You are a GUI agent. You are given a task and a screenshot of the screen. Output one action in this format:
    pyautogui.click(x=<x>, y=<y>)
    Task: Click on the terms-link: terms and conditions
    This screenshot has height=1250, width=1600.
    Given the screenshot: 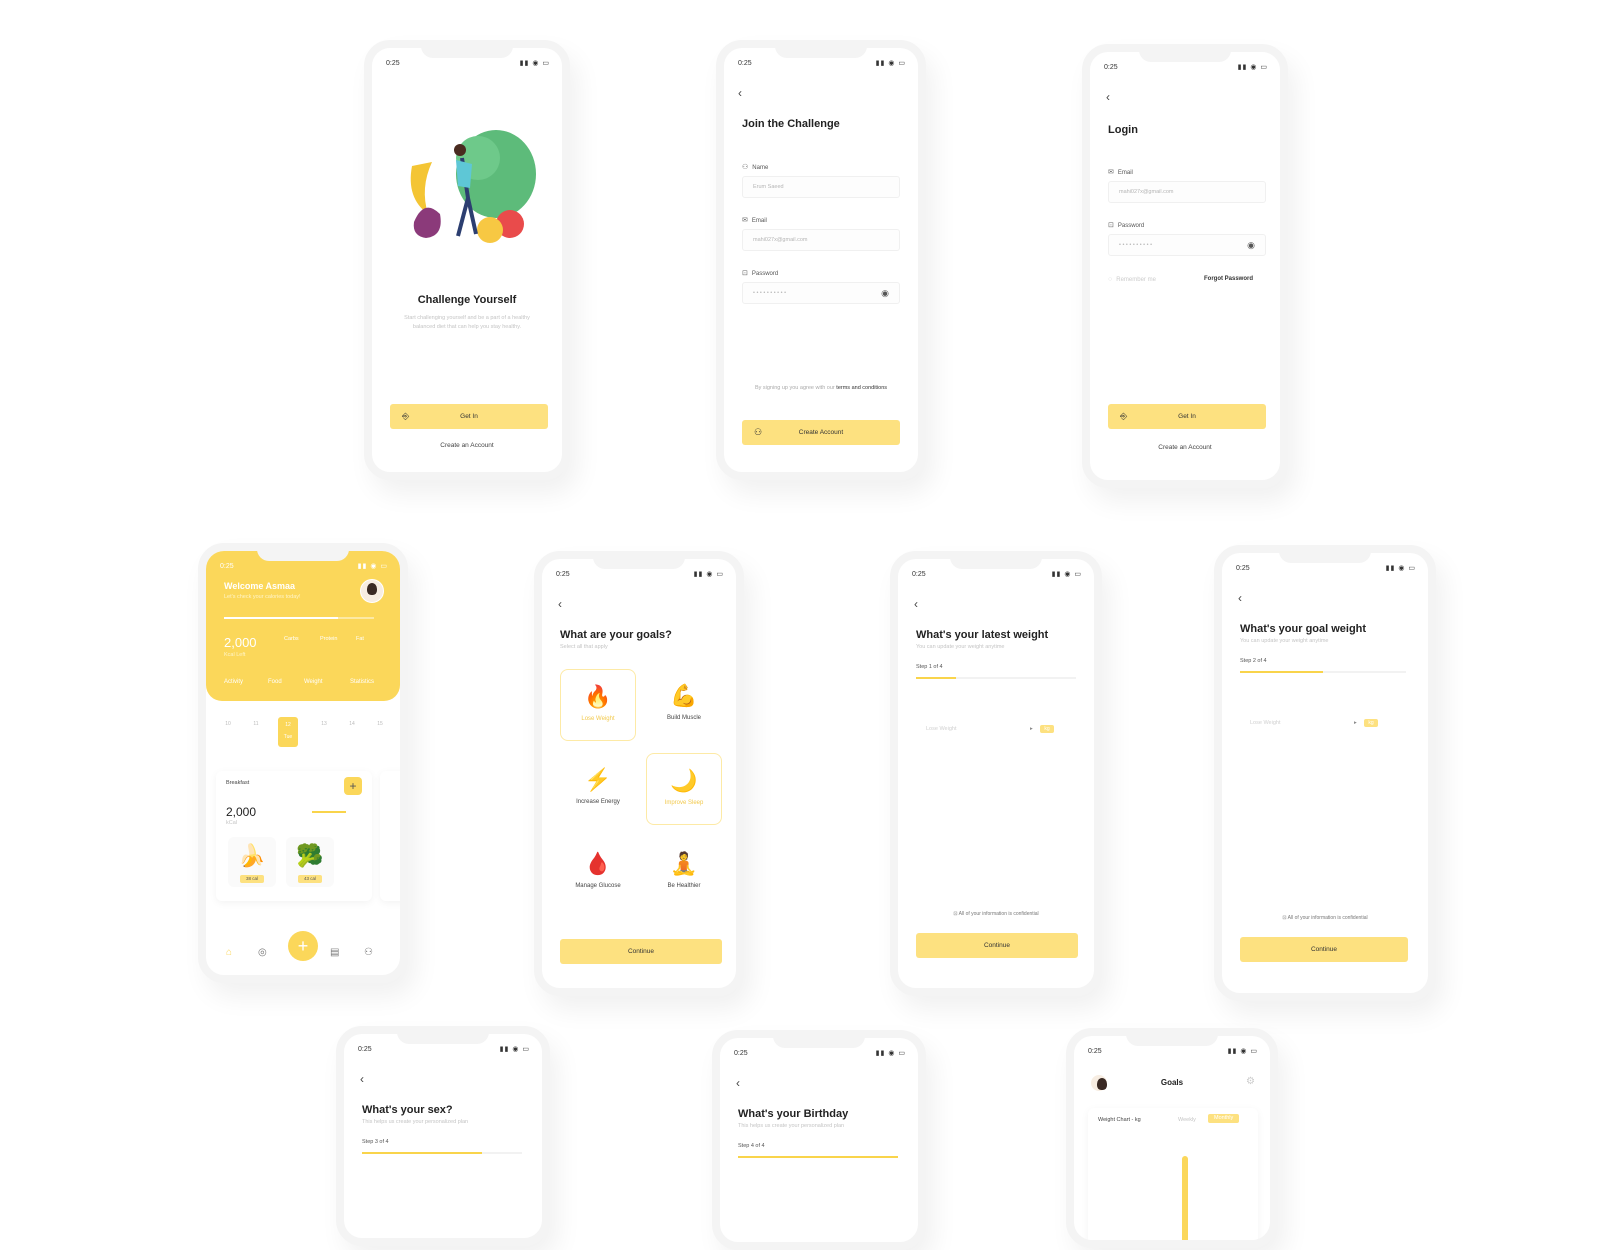 What is the action you would take?
    pyautogui.click(x=861, y=388)
    